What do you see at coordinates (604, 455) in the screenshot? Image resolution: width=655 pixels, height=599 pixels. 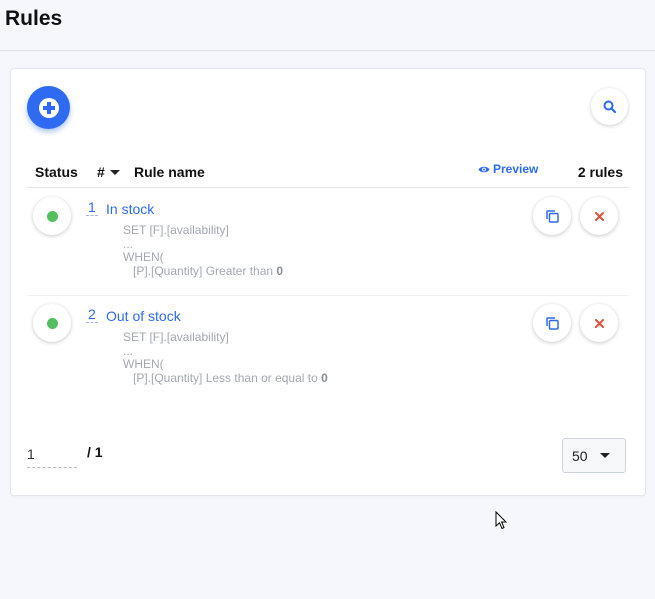 I see `chevron-down-icon` at bounding box center [604, 455].